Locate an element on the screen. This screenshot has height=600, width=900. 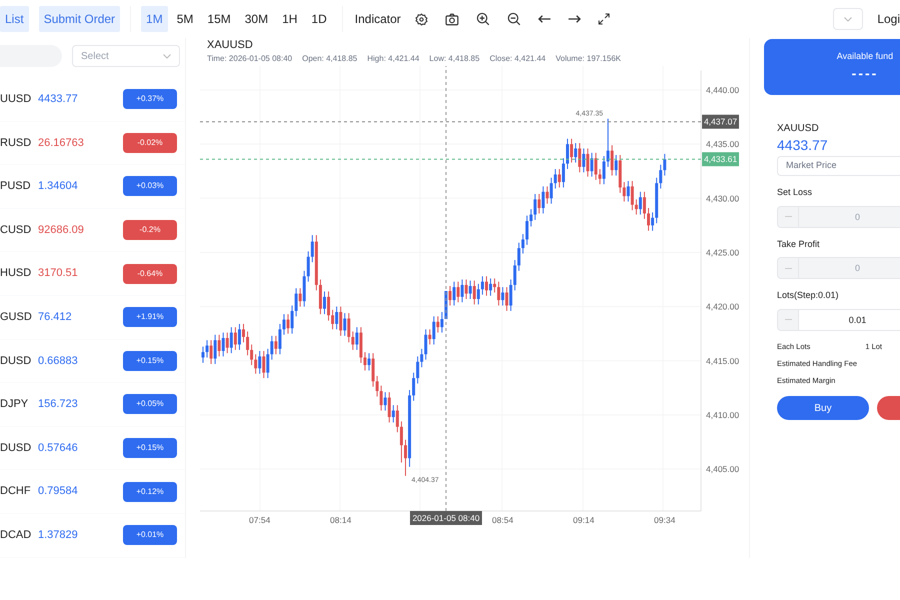
watchlist-row: PUSD 1.34604 +0.03% is located at coordinates (92, 187).